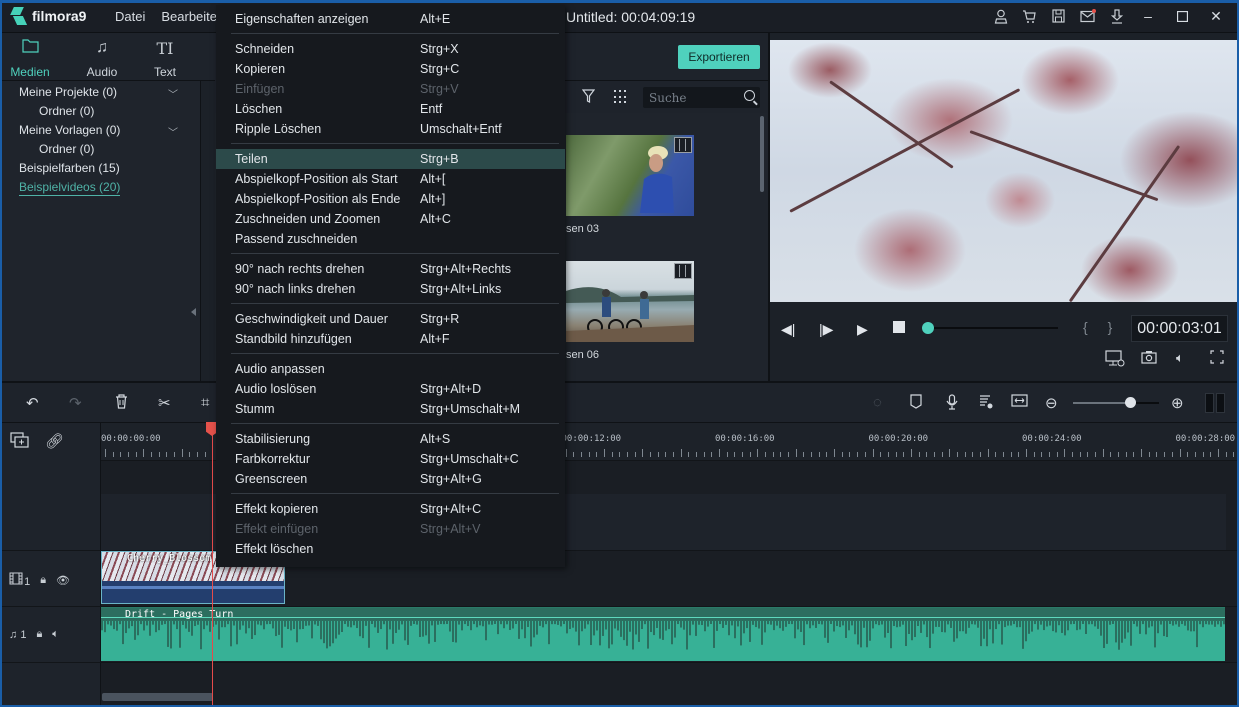 The height and width of the screenshot is (707, 1239). What do you see at coordinates (621, 97) in the screenshot?
I see `grid-view-icon` at bounding box center [621, 97].